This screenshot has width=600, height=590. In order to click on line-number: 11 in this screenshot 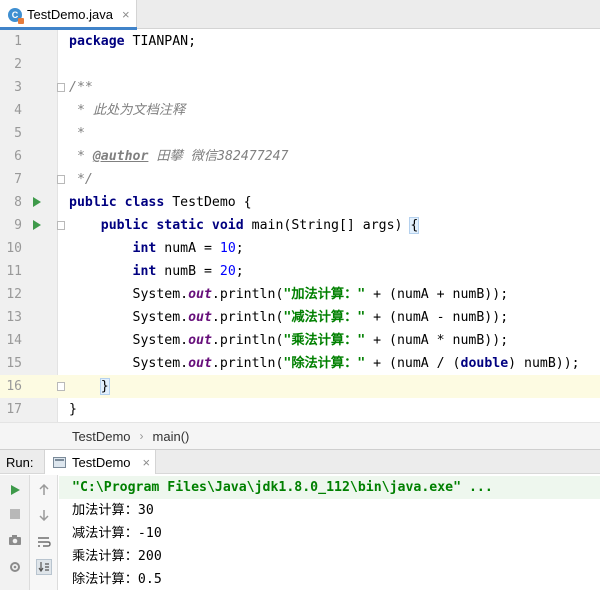, I will do `click(14, 271)`.